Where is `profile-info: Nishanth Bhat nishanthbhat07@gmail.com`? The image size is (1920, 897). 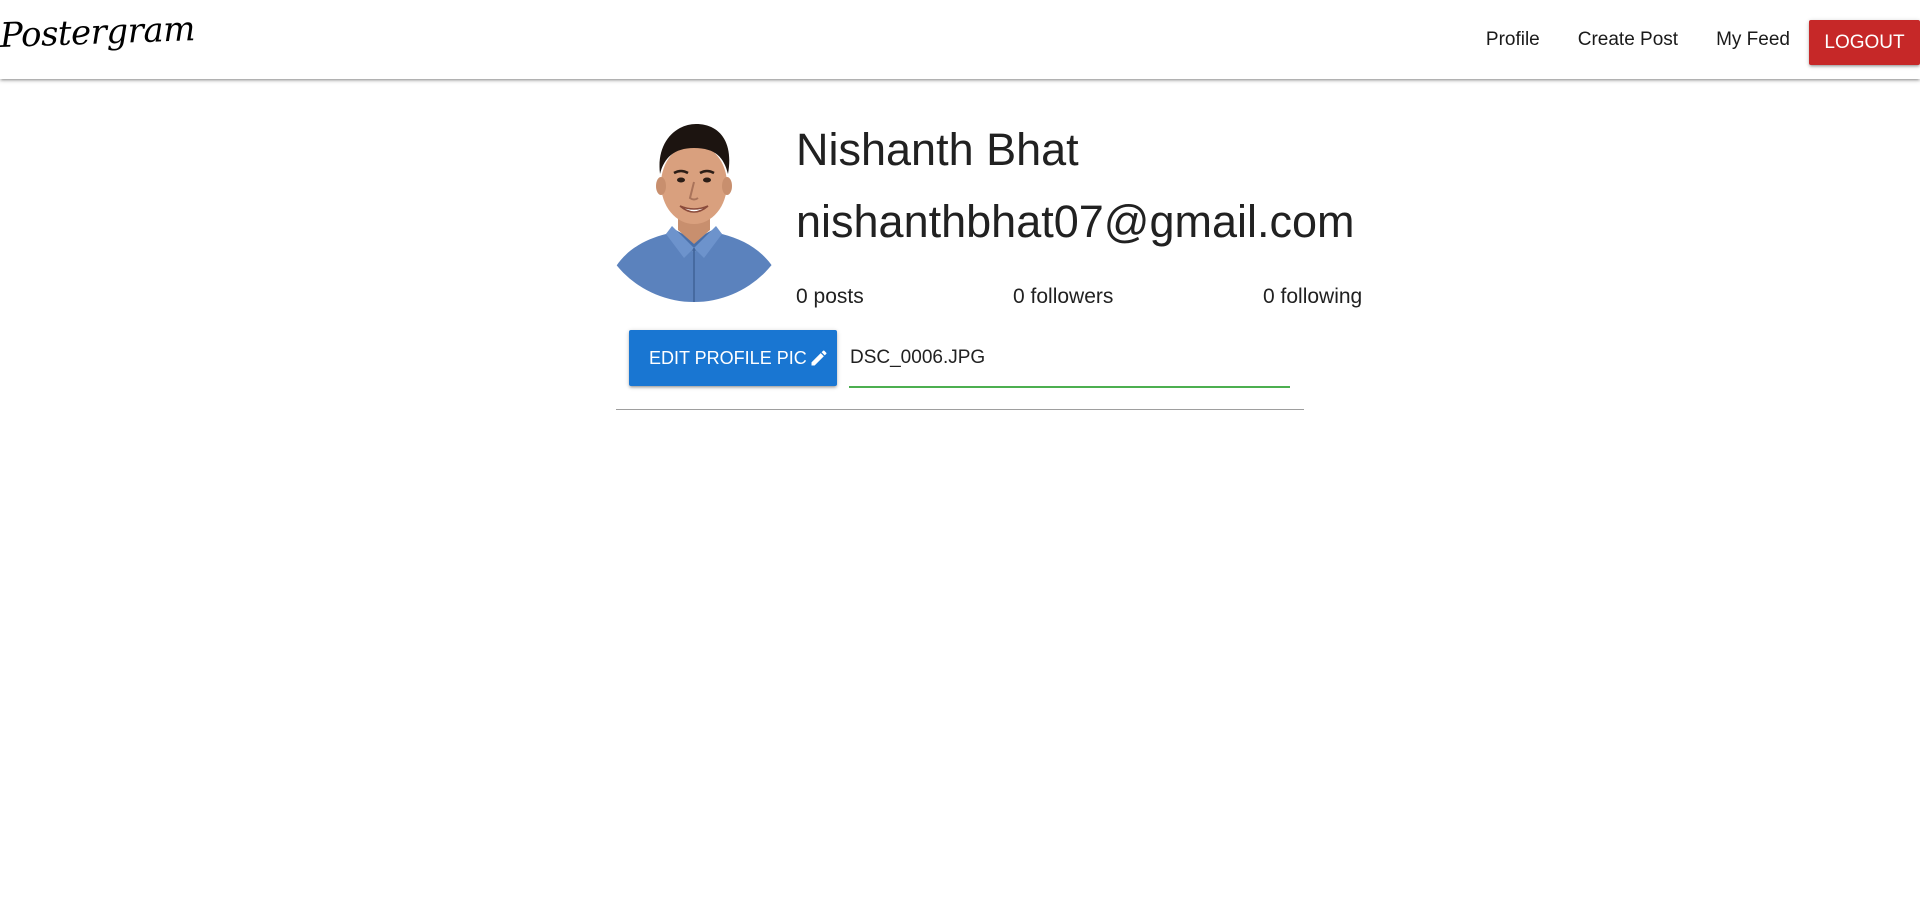
profile-info: Nishanth Bhat nishanthbhat07@gmail.com is located at coordinates (1075, 185).